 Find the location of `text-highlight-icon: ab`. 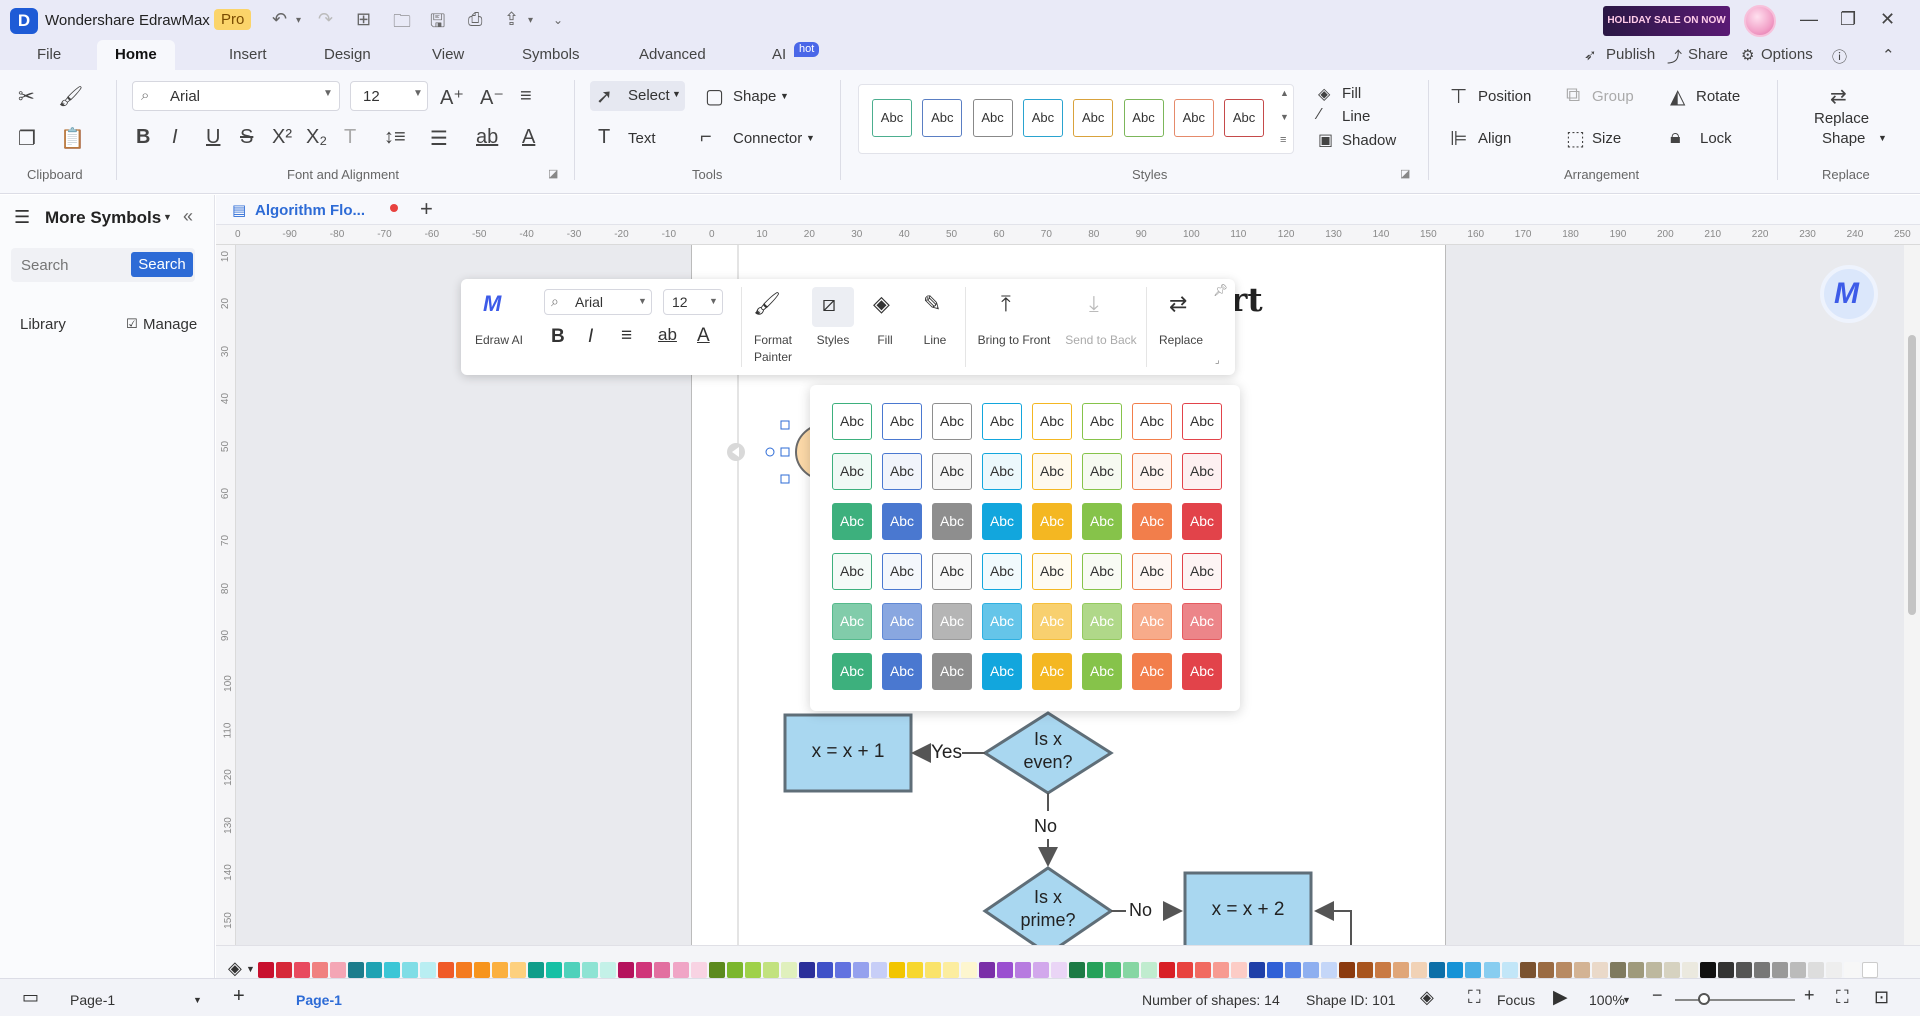

text-highlight-icon: ab is located at coordinates (487, 137).